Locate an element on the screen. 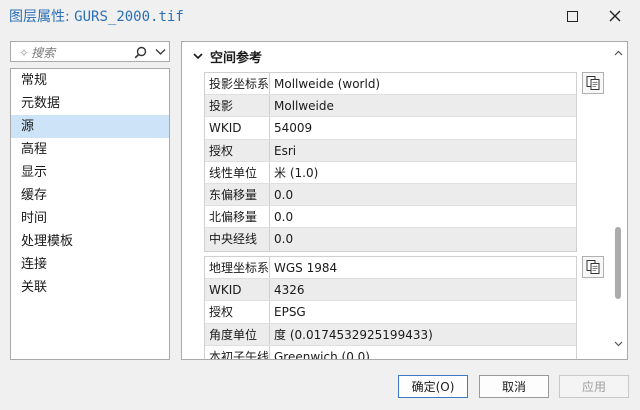  apply-button: 应用 is located at coordinates (594, 386).